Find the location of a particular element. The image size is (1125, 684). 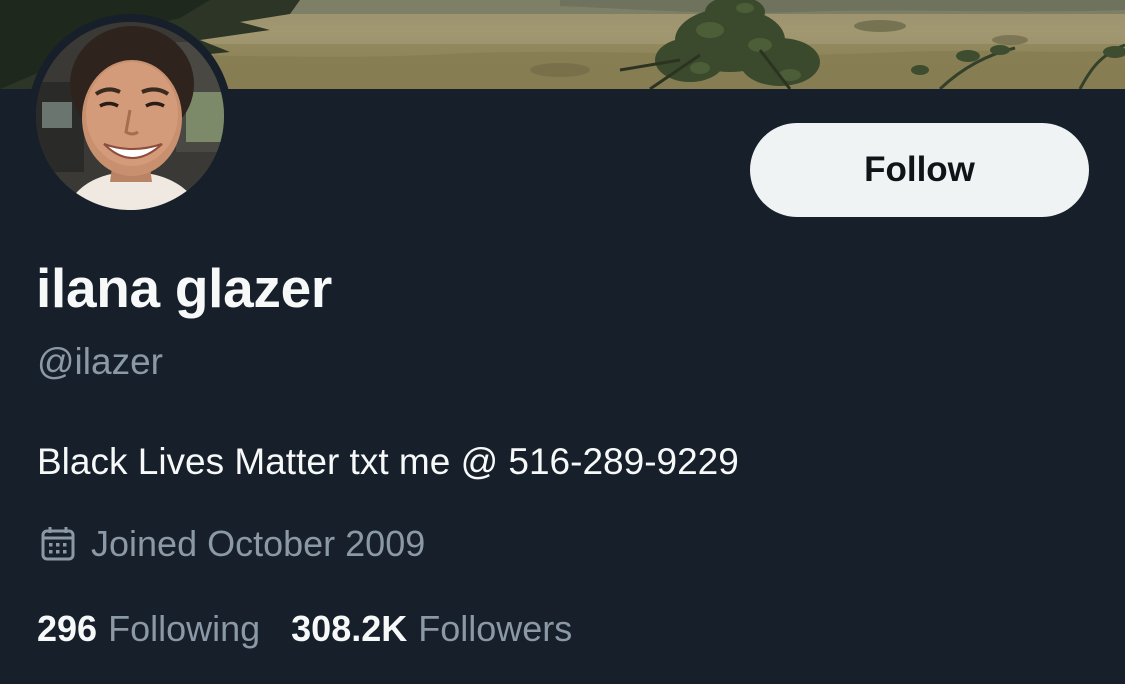

joined-date: Joined October 2009 is located at coordinates (232, 544).